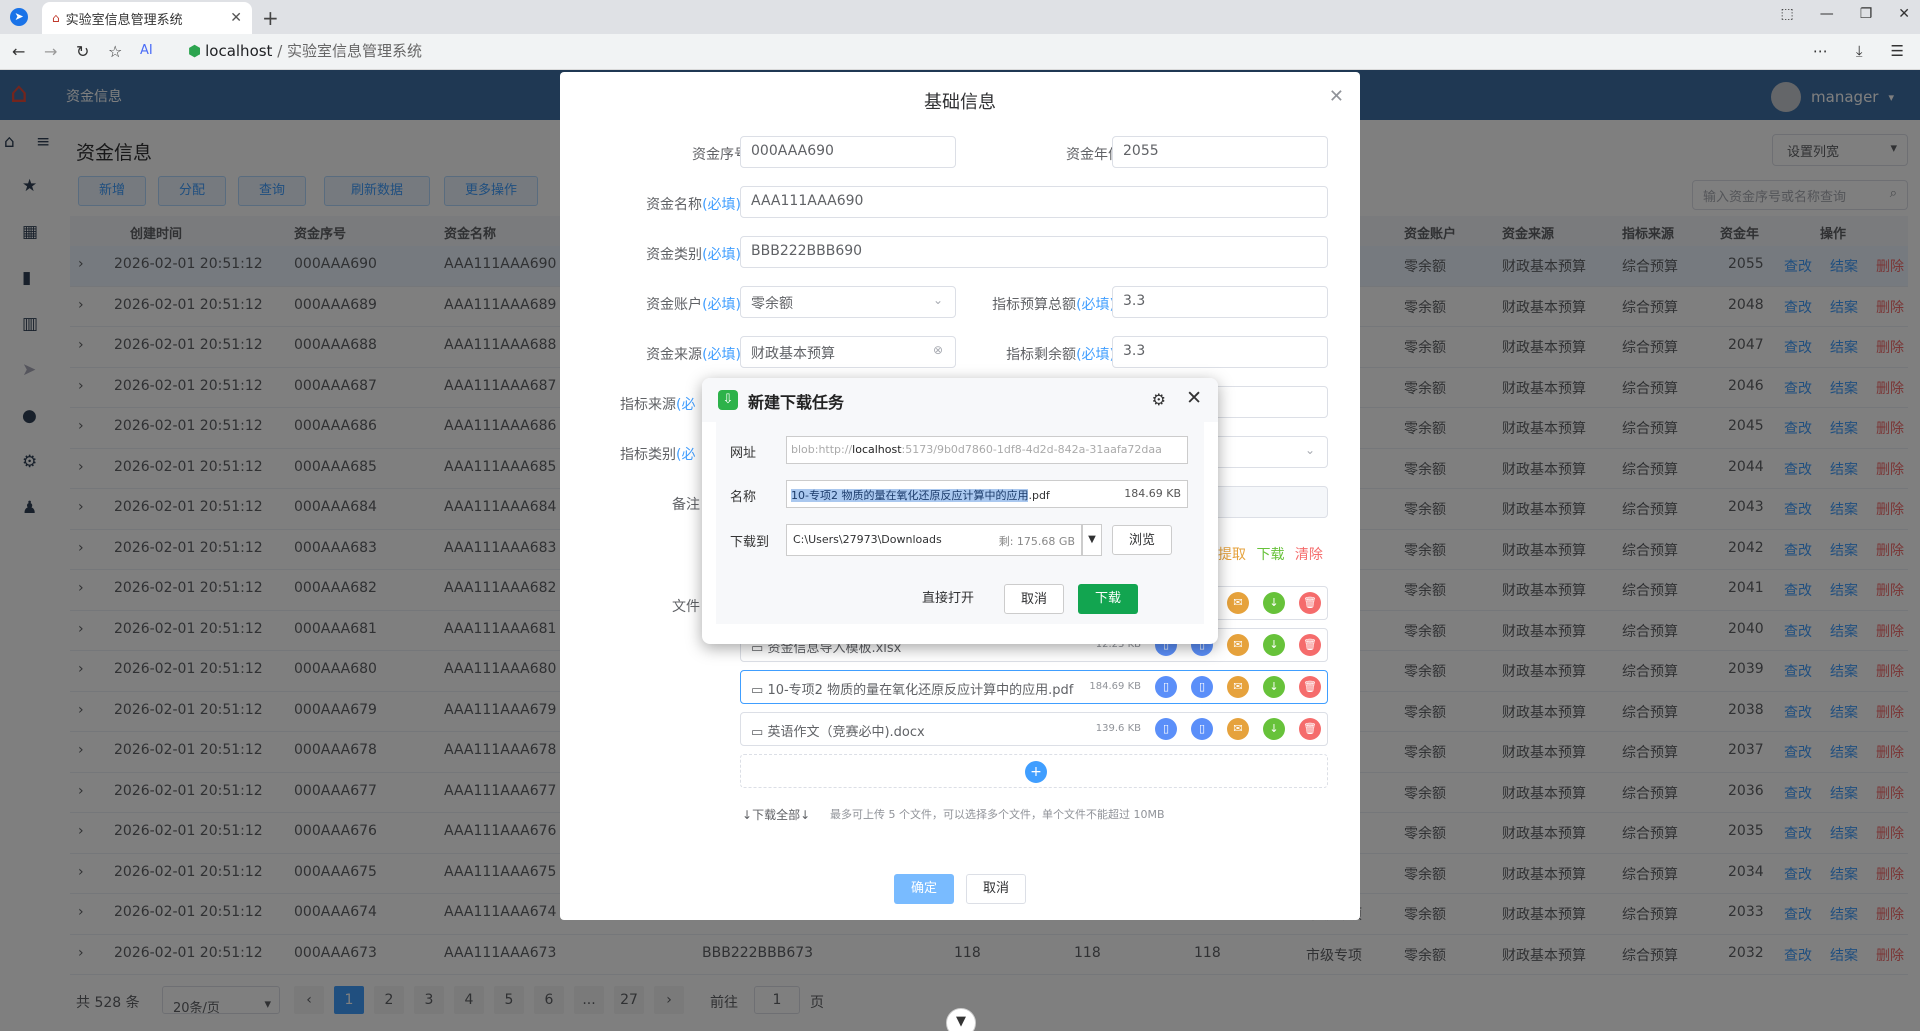 Image resolution: width=1920 pixels, height=1031 pixels. I want to click on ind-src-label: 指标来源(必, so click(657, 404).